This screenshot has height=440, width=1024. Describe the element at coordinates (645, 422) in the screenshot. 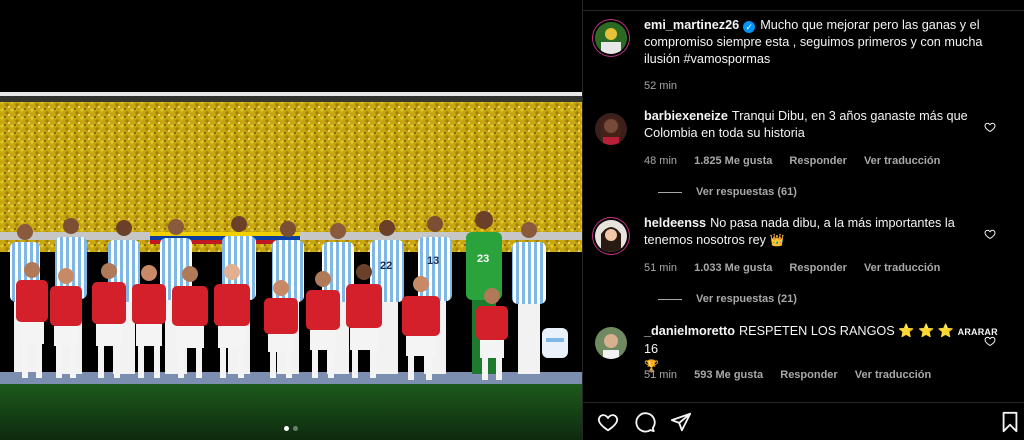

I see `comment-icon` at that location.